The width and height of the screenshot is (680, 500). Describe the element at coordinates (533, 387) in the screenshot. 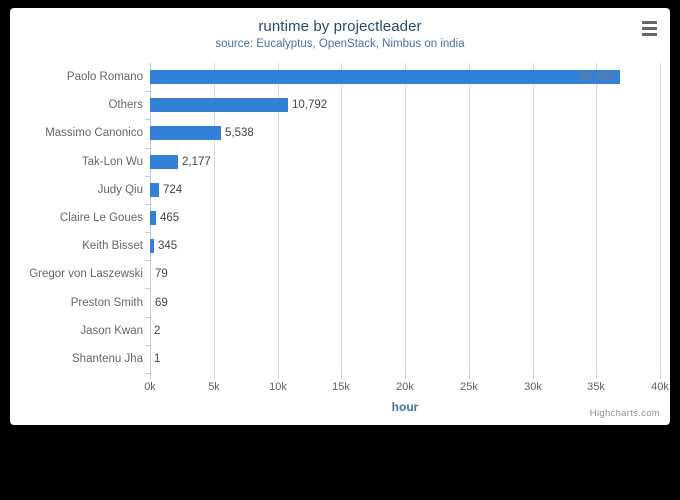

I see `x-axis-tick-label: 30k` at that location.